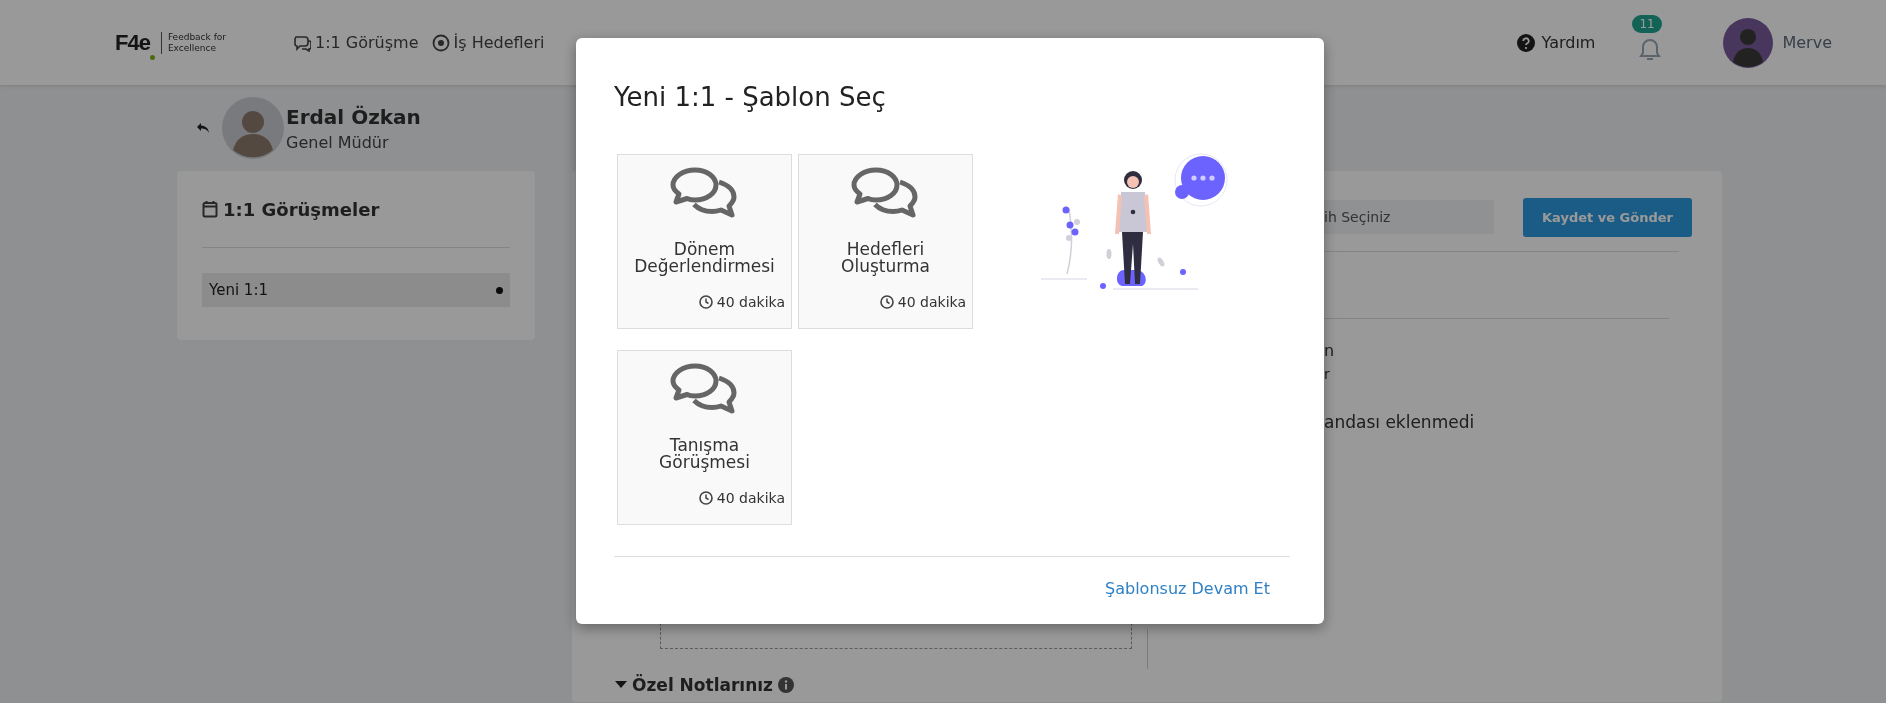  Describe the element at coordinates (1556, 42) in the screenshot. I see `help-link: Yardım` at that location.